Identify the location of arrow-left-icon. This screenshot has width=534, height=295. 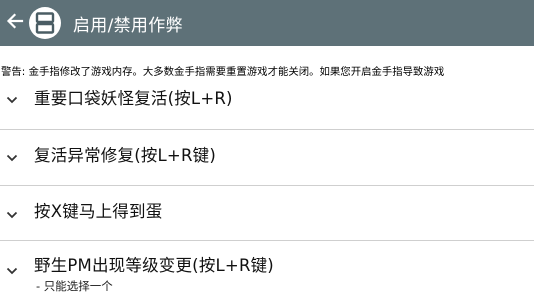
(15, 23).